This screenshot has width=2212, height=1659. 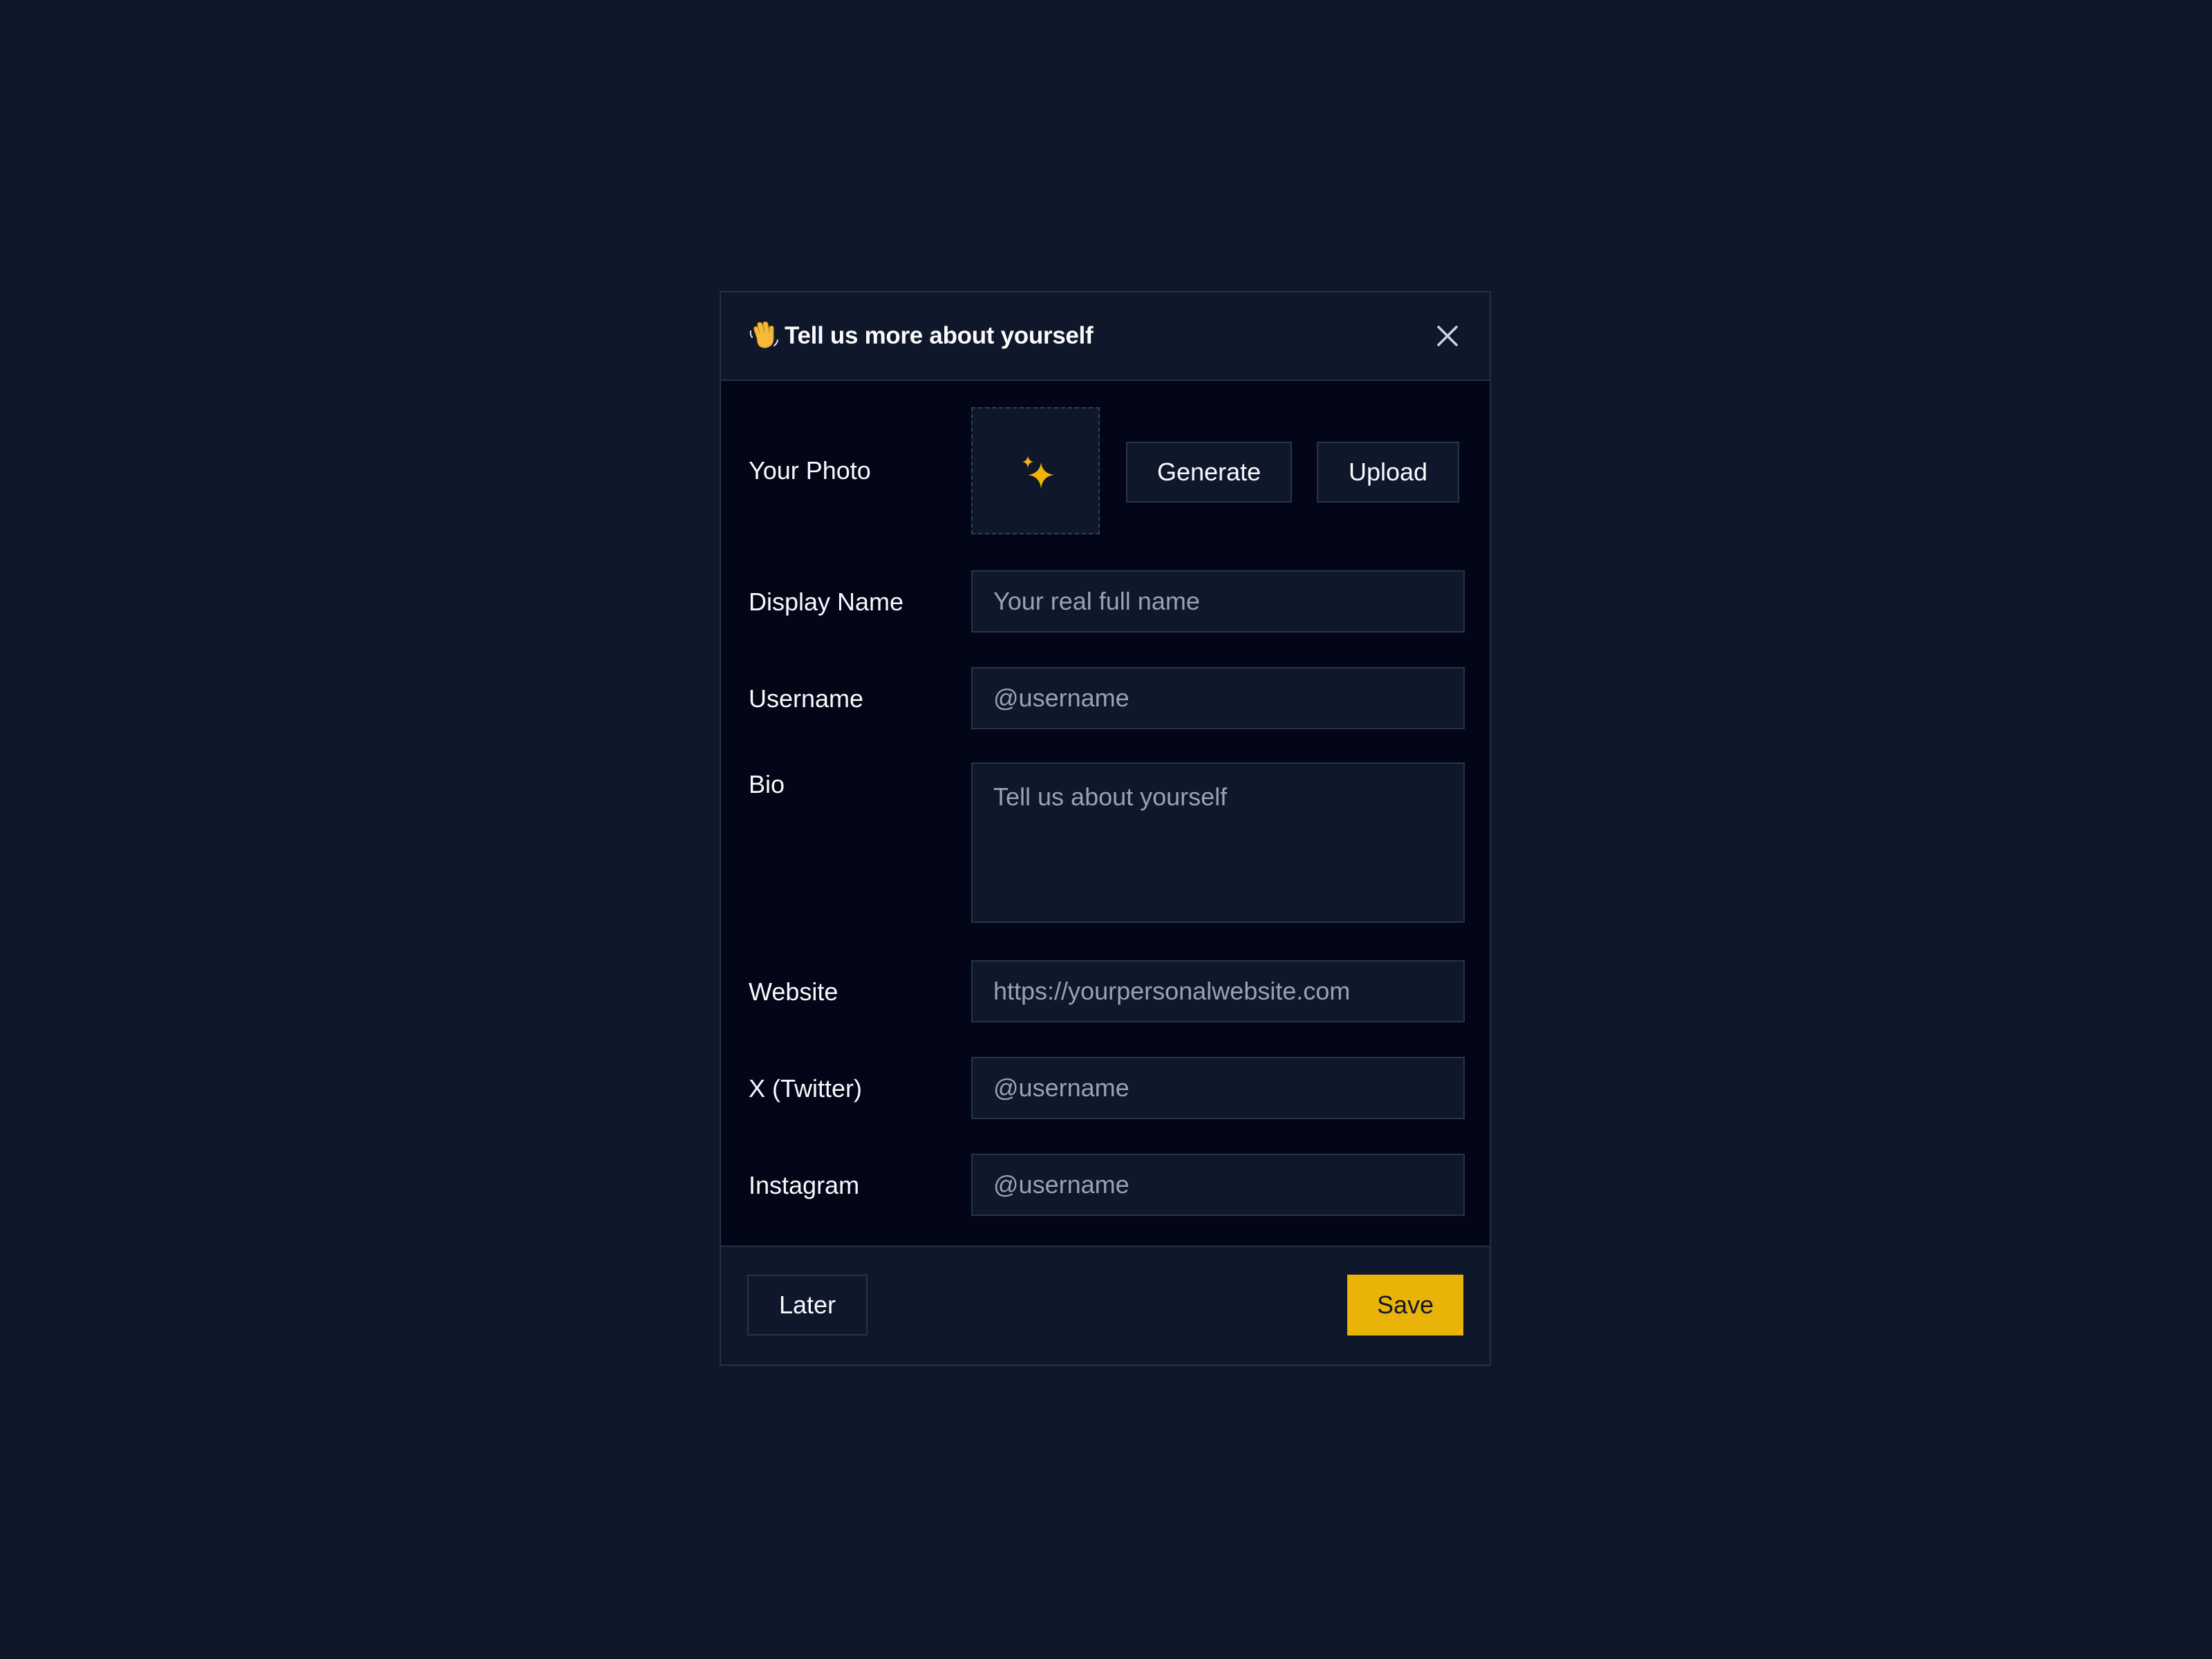 What do you see at coordinates (807, 1305) in the screenshot?
I see `later-button: Later` at bounding box center [807, 1305].